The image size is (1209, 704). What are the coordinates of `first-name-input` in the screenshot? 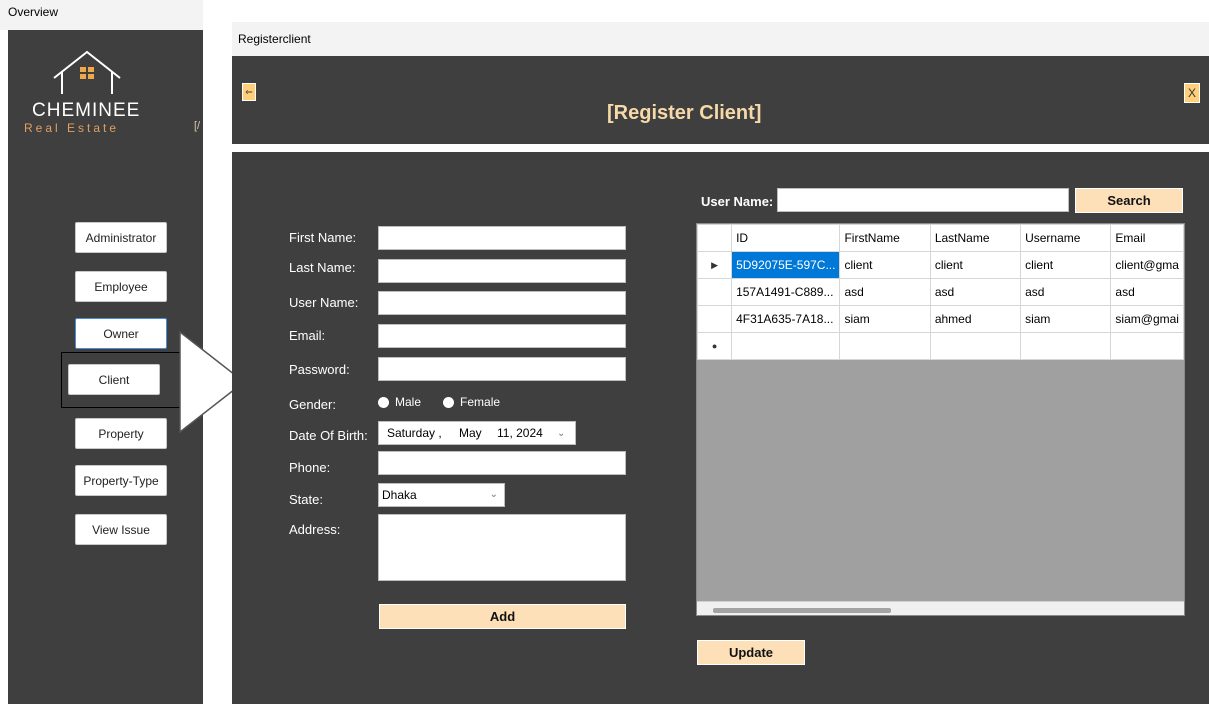 It's located at (502, 238).